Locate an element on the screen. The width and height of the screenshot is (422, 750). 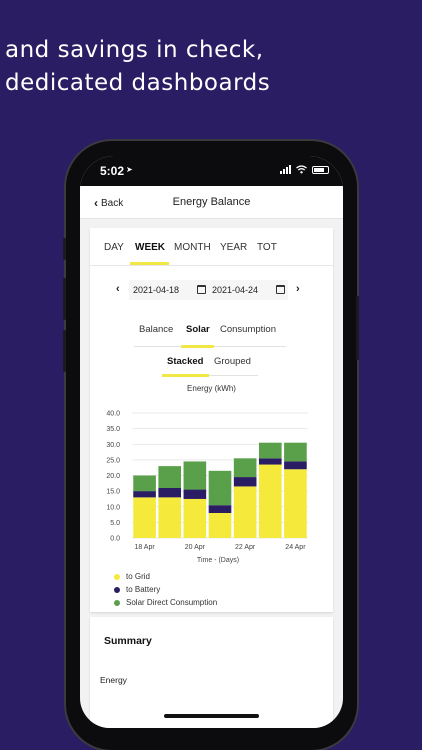
page-title: Energy Balance is located at coordinates (211, 202).